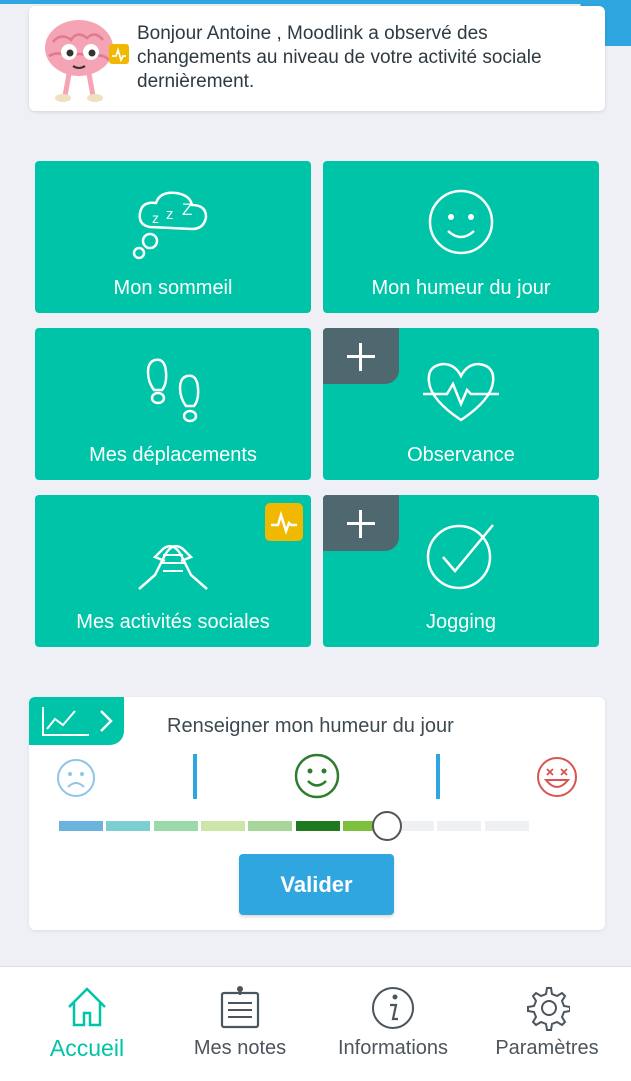 This screenshot has height=1081, width=631. What do you see at coordinates (461, 455) in the screenshot?
I see `tile-label: Observance` at bounding box center [461, 455].